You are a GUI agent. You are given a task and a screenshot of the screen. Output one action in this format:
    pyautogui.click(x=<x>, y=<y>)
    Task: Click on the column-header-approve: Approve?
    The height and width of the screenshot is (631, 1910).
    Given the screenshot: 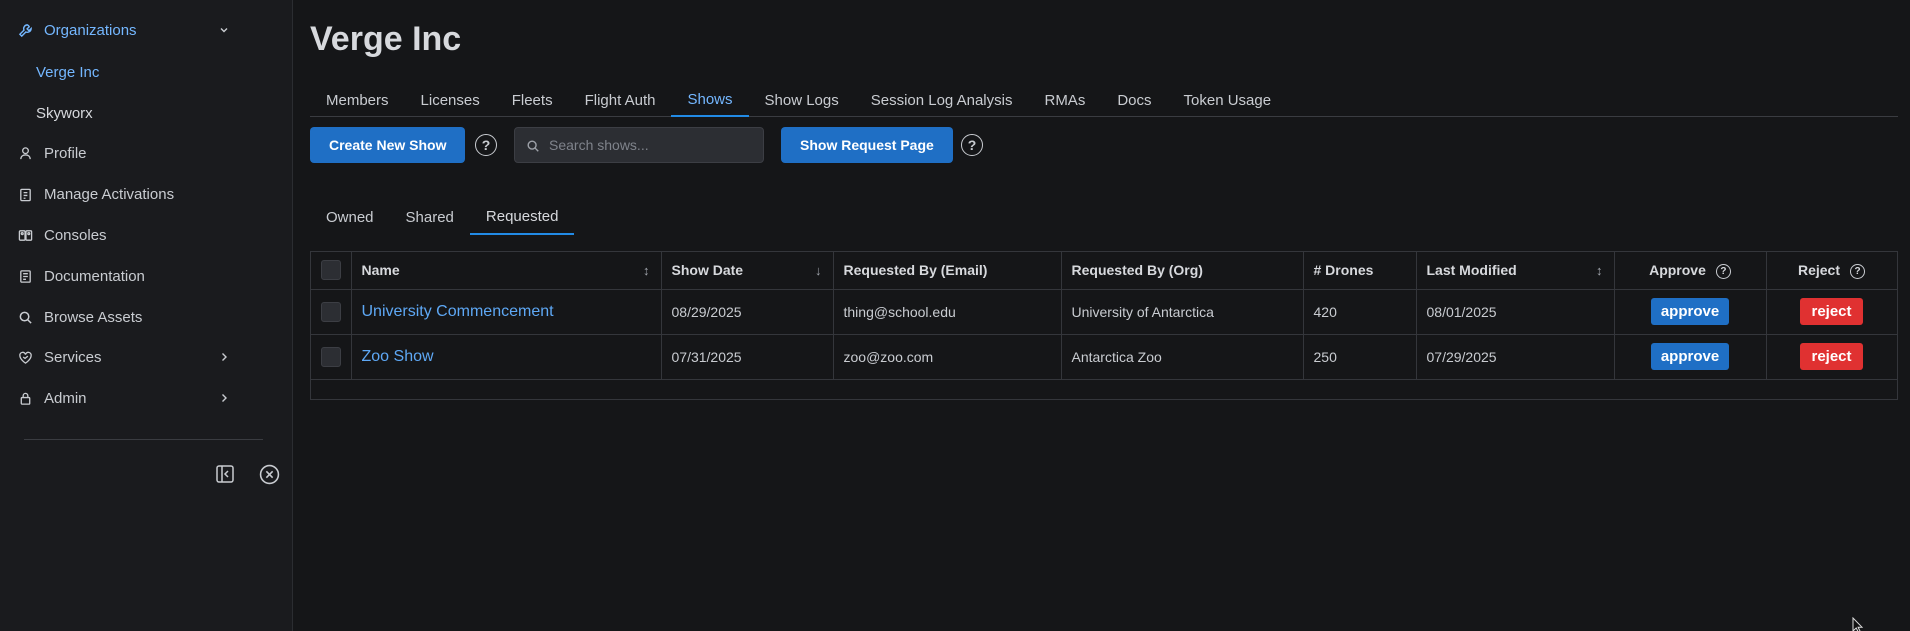 What is the action you would take?
    pyautogui.click(x=1690, y=271)
    